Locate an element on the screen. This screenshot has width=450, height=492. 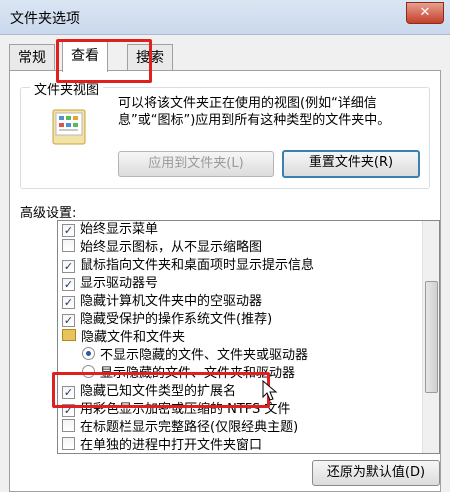
list-item: 隐藏文件和文件夹 is located at coordinates (123, 338).